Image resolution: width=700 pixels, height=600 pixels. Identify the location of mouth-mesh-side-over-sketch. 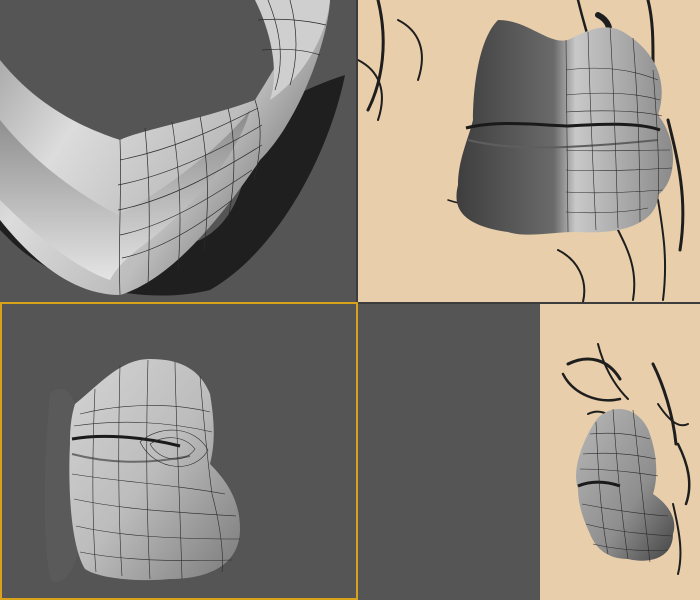
(620, 452).